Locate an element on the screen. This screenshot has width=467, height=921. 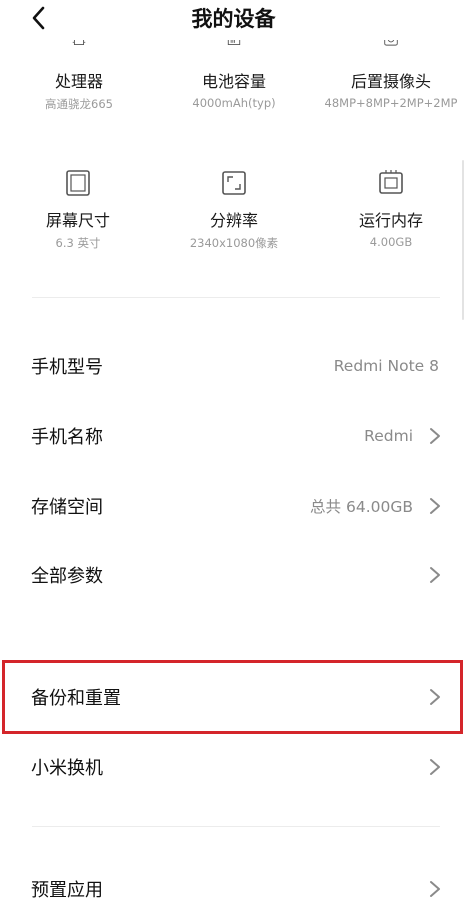
page-title: 我的设备 is located at coordinates (233, 19).